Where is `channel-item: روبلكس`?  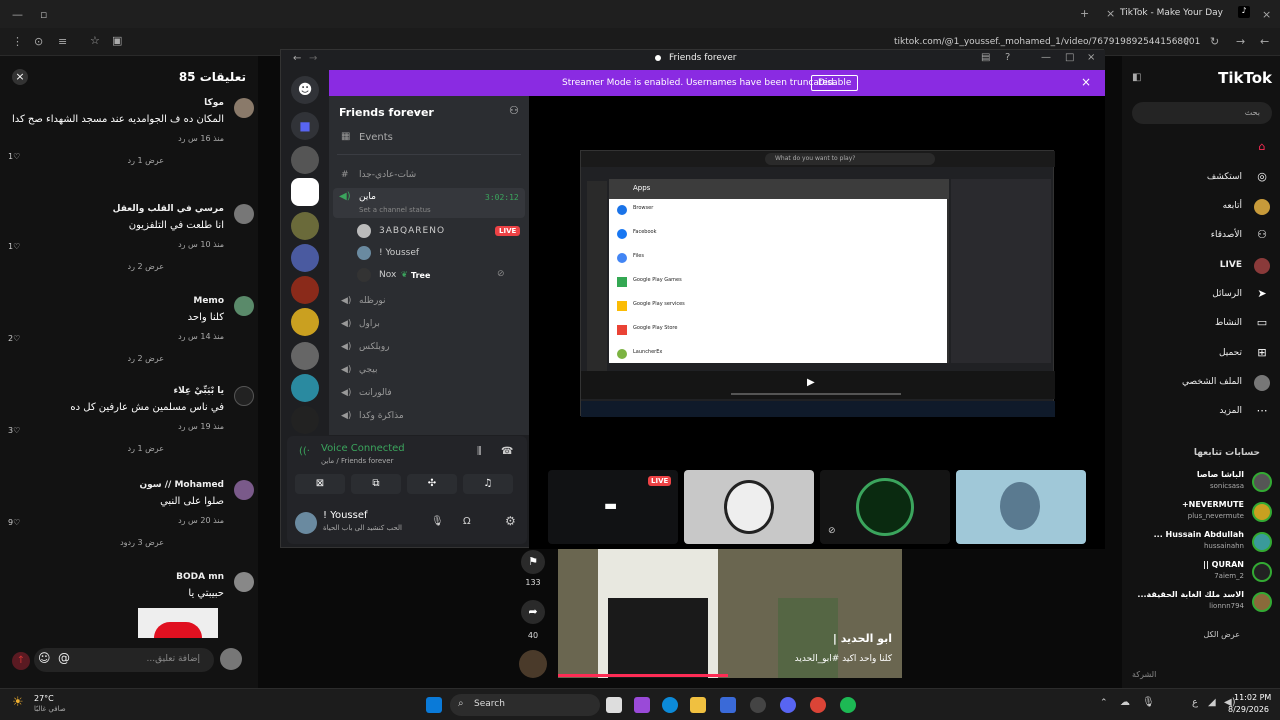 channel-item: روبلكس is located at coordinates (374, 347).